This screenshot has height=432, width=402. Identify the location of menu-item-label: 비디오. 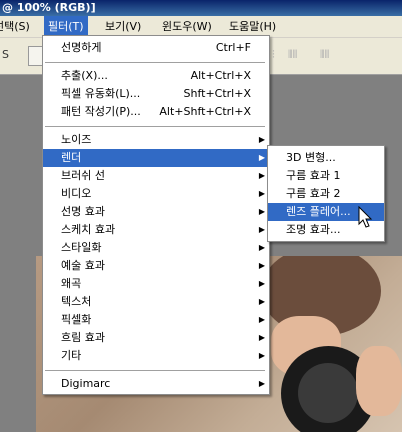
(76, 193).